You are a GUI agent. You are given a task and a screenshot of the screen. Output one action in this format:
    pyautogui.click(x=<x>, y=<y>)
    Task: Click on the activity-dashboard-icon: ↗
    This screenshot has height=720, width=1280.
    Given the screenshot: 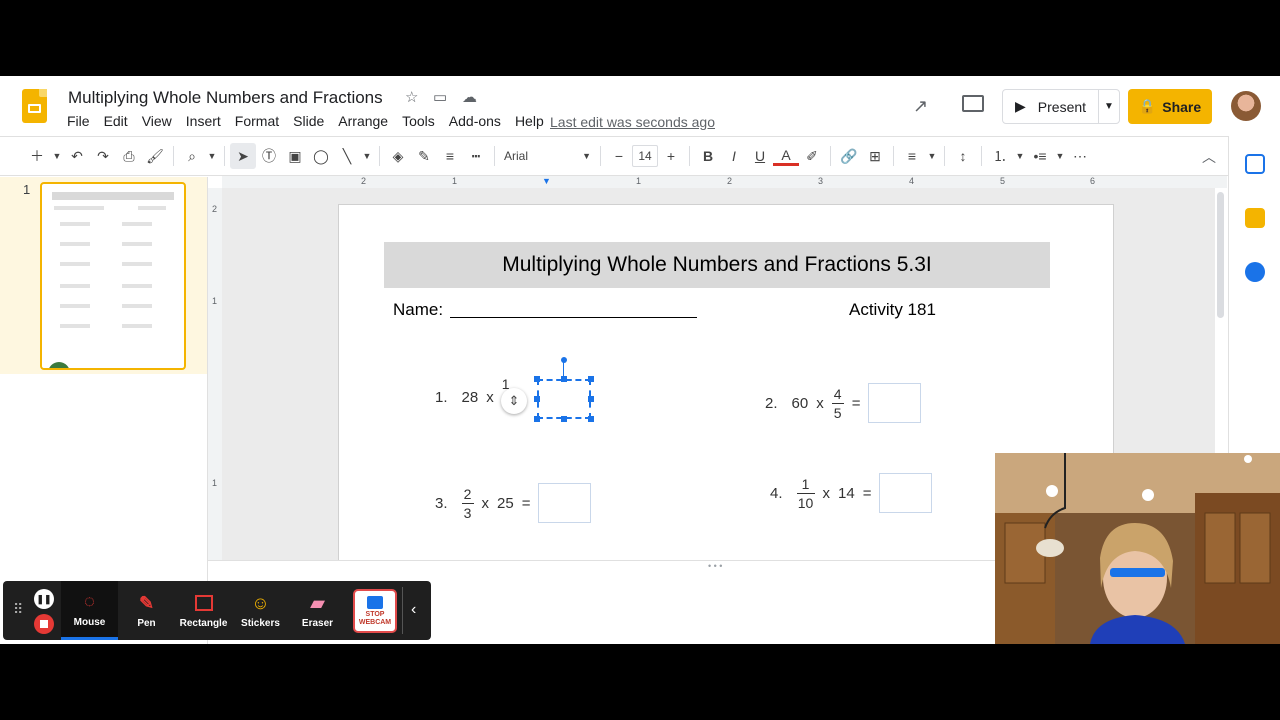 What is the action you would take?
    pyautogui.click(x=920, y=106)
    